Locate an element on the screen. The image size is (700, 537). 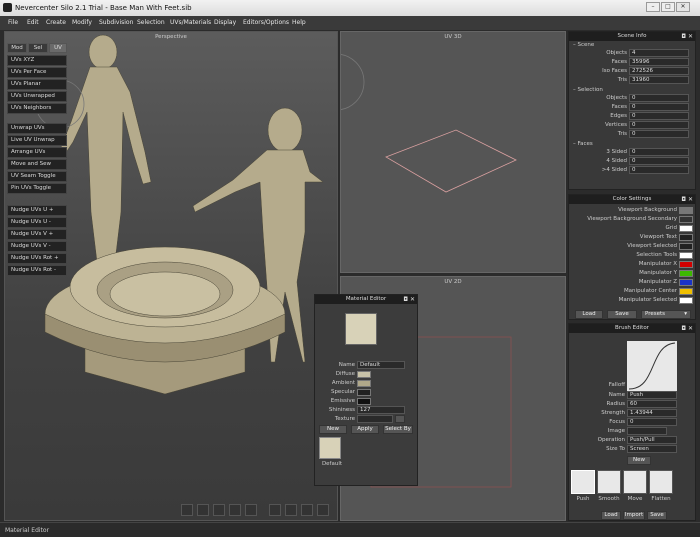
menu-file: File is located at coordinates (13, 22).